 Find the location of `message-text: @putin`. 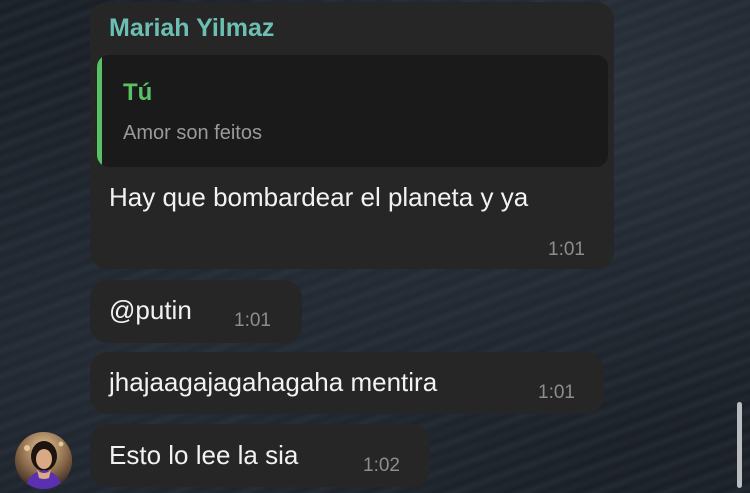

message-text: @putin is located at coordinates (150, 310).